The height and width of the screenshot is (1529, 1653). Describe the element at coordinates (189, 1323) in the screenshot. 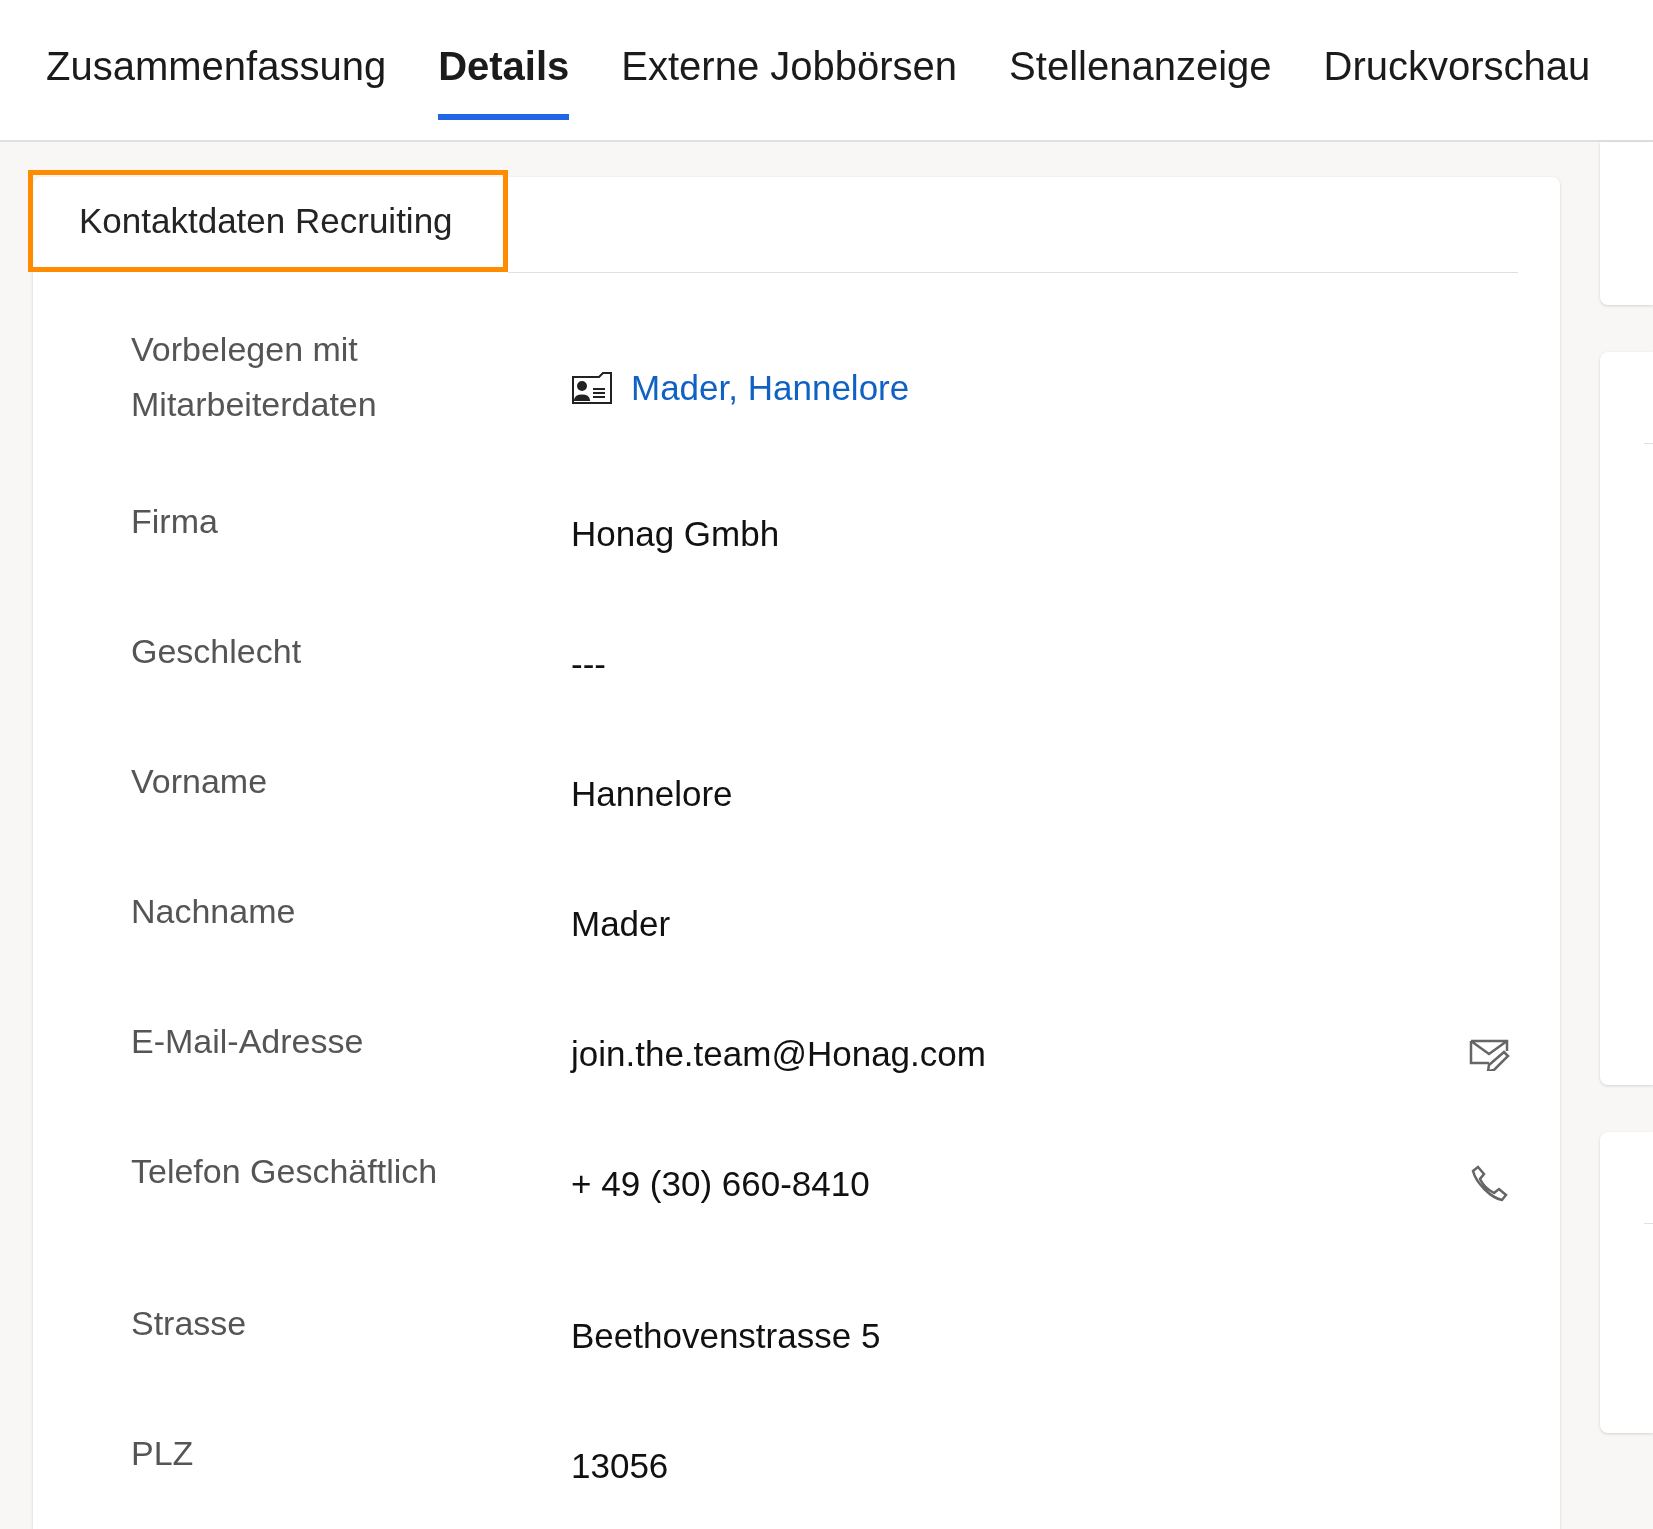

I see `field-label: Strasse` at that location.